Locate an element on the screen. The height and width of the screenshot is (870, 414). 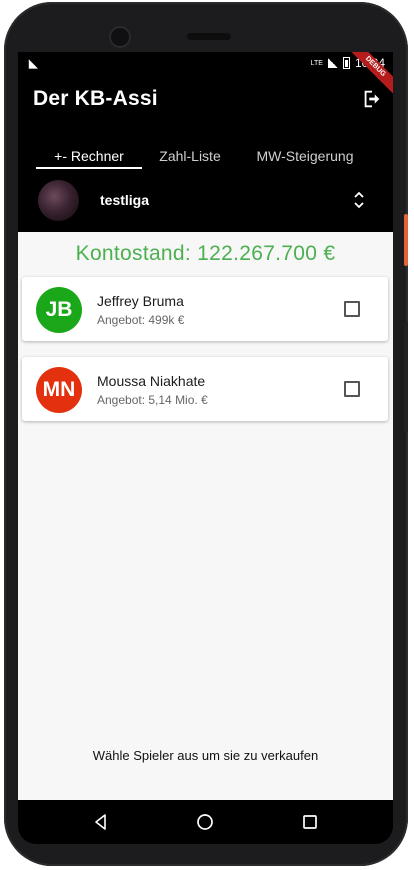
player-name: Jeffrey Bruma is located at coordinates (140, 301).